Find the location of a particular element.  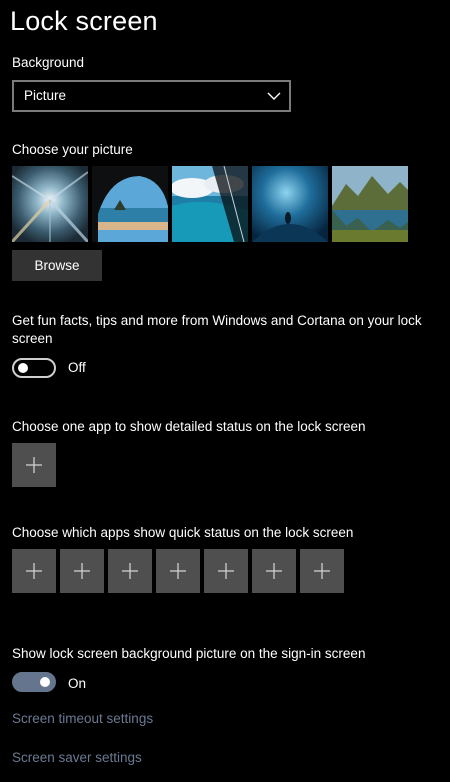

signin-background-toggle is located at coordinates (34, 682).